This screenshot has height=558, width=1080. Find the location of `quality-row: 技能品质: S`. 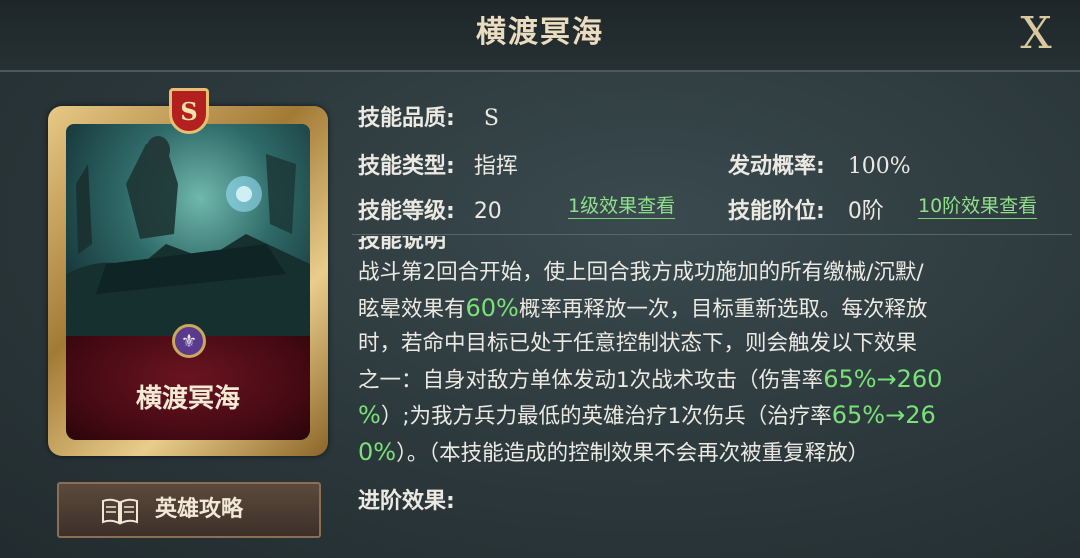

quality-row: 技能品质: S is located at coordinates (428, 116).